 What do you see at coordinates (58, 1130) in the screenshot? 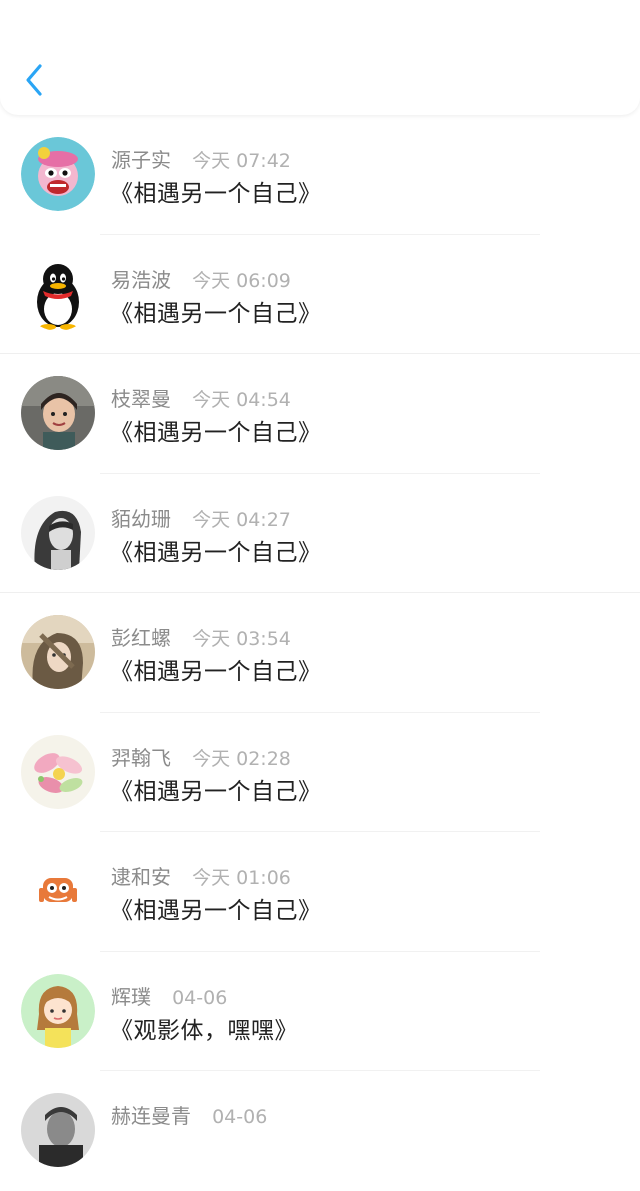
I see `man-photo-avatar` at bounding box center [58, 1130].